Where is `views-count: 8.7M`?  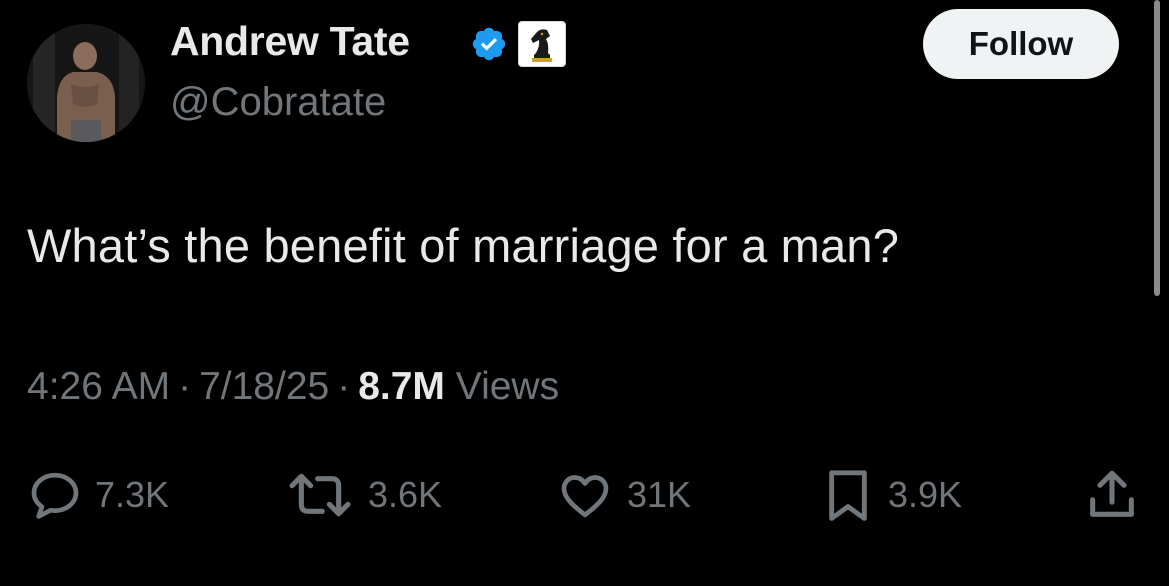
views-count: 8.7M is located at coordinates (401, 386).